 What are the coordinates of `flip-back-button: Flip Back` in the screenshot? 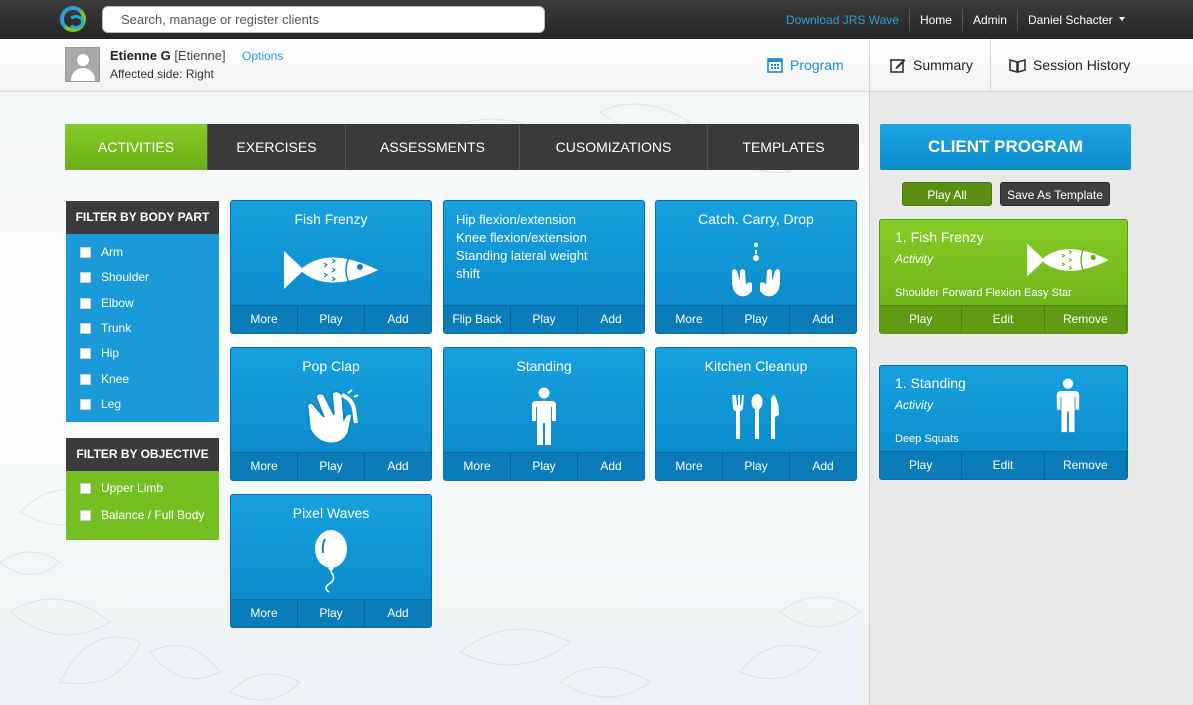 It's located at (477, 319).